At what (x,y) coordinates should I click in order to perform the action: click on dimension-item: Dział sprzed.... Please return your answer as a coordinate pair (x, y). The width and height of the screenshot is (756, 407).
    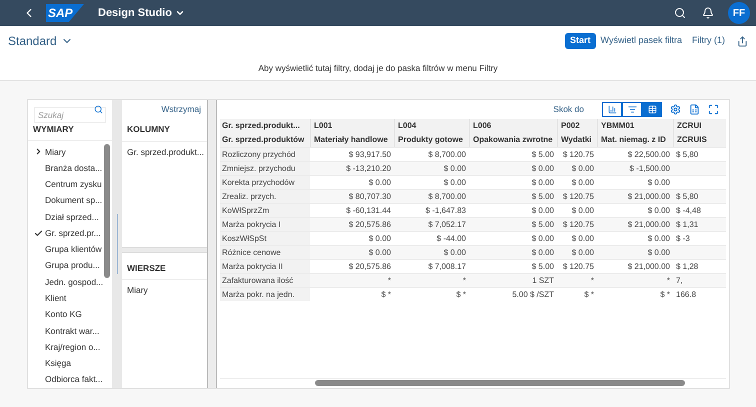
    Looking at the image, I should click on (66, 217).